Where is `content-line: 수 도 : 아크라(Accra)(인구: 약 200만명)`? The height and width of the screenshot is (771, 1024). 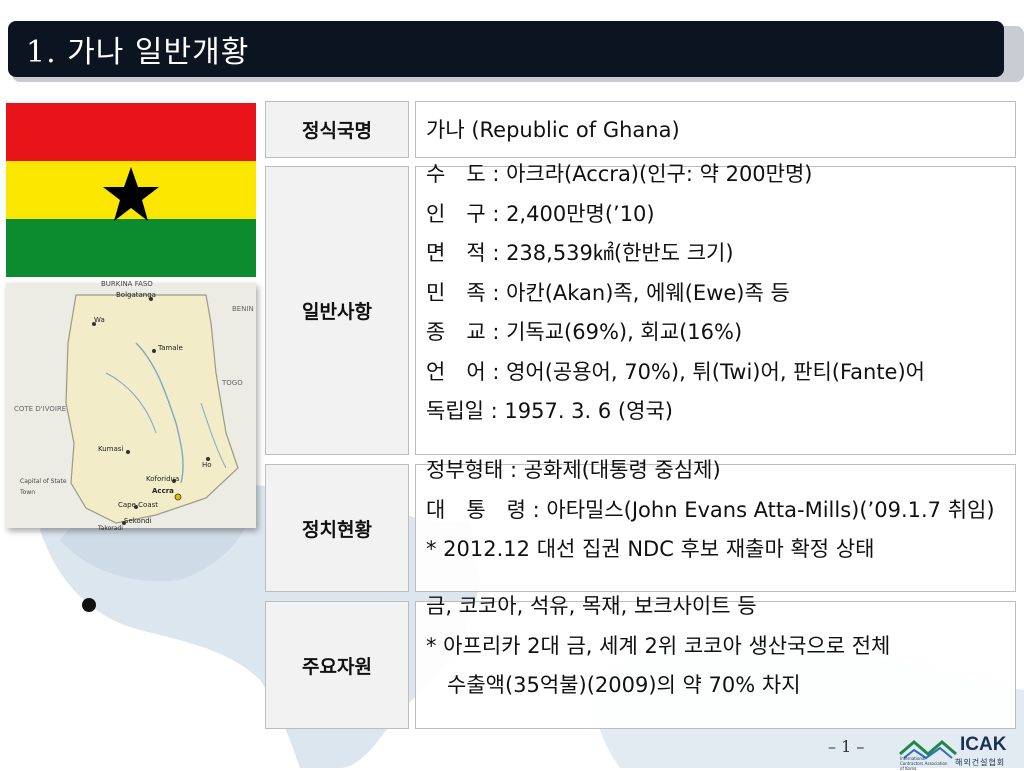
content-line: 수 도 : 아크라(Accra)(인구: 약 200만명) is located at coordinates (619, 174).